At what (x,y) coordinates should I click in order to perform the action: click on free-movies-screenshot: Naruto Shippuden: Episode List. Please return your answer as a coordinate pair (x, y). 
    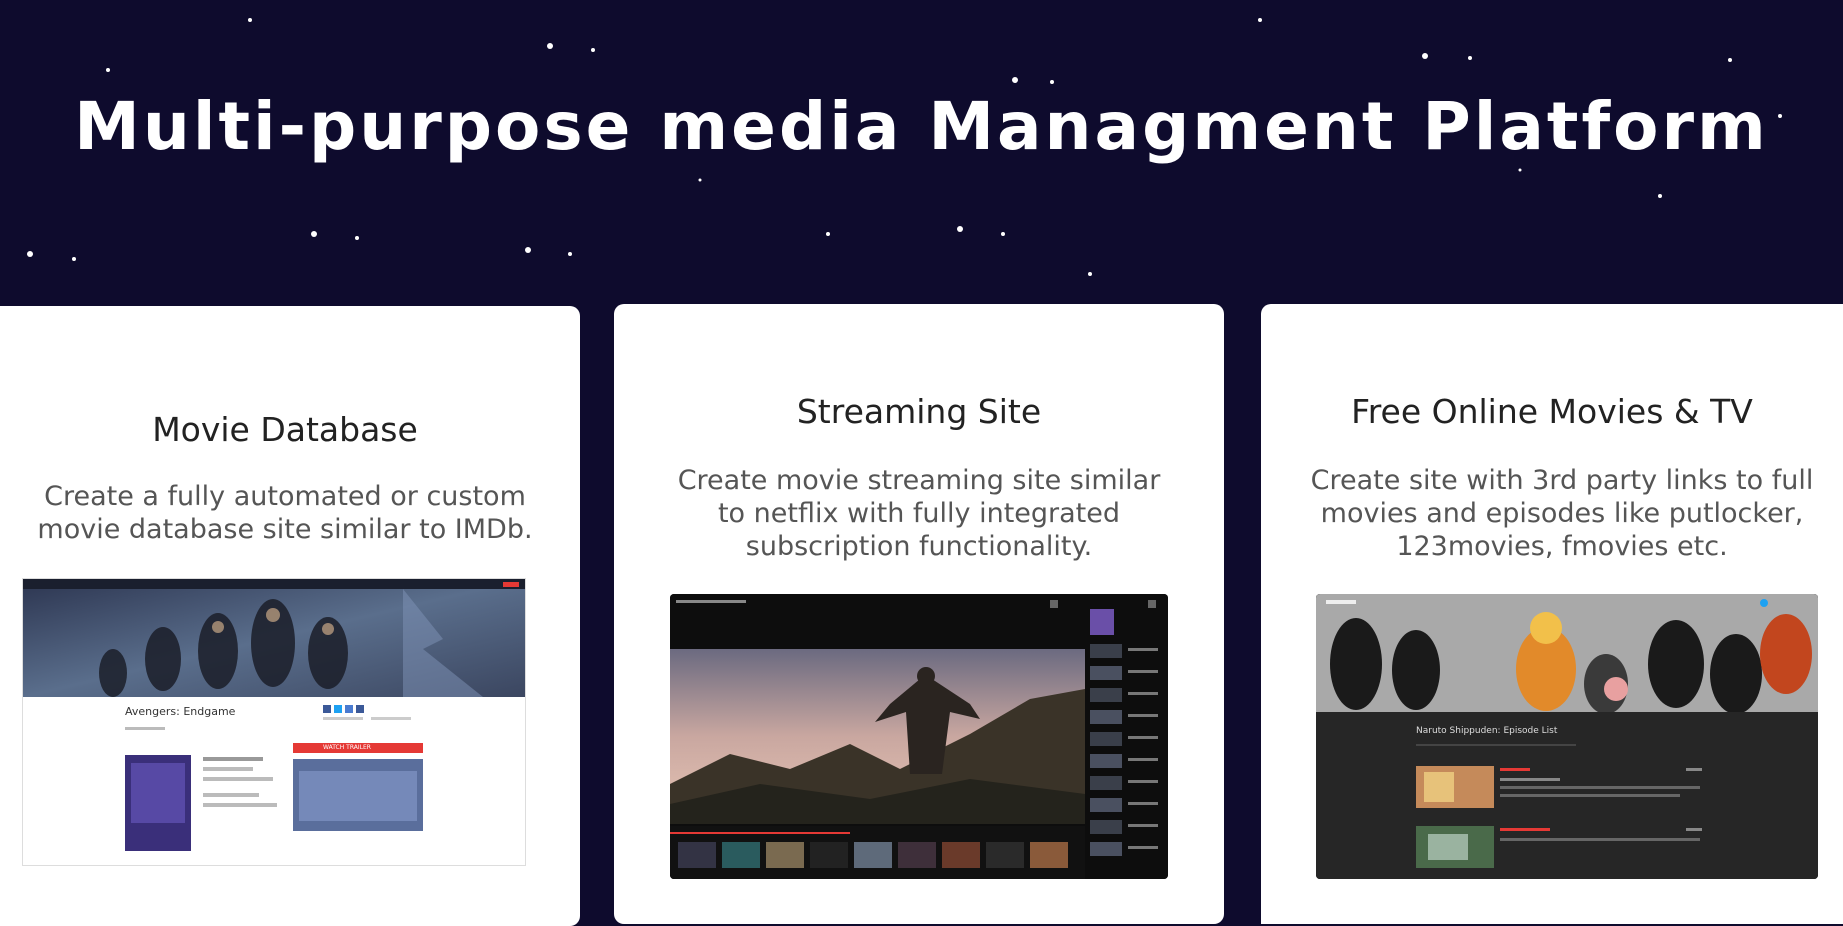
    Looking at the image, I should click on (1567, 736).